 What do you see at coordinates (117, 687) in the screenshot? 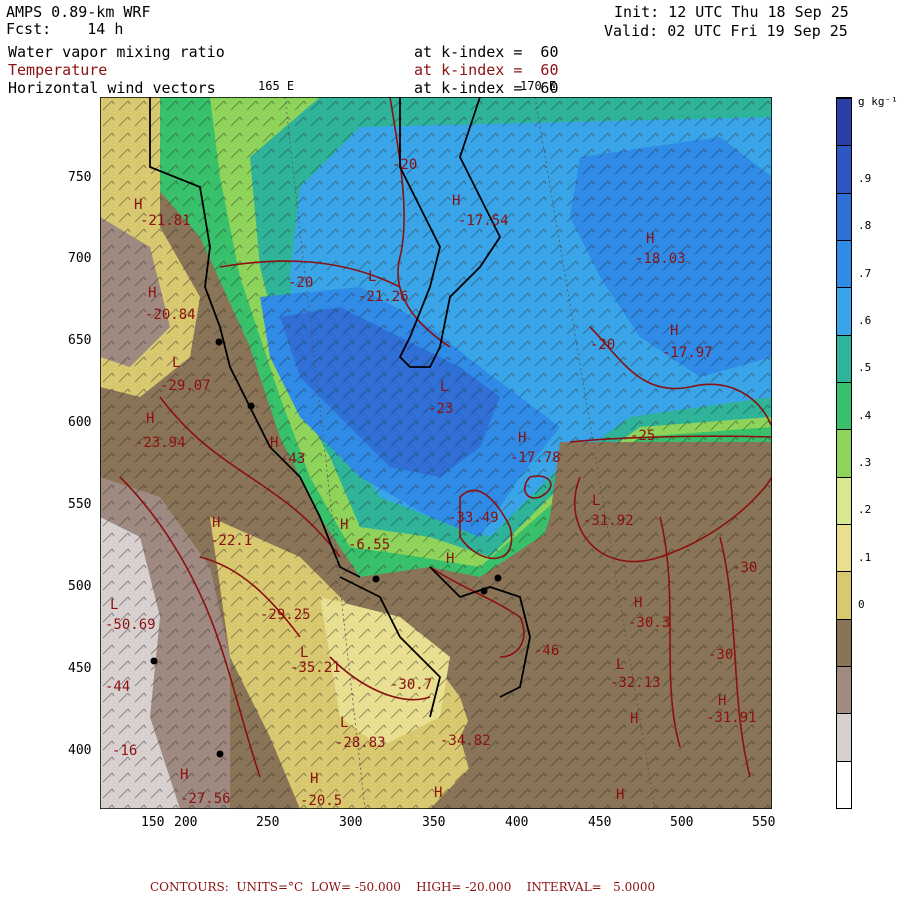
I see `label-44: -44` at bounding box center [117, 687].